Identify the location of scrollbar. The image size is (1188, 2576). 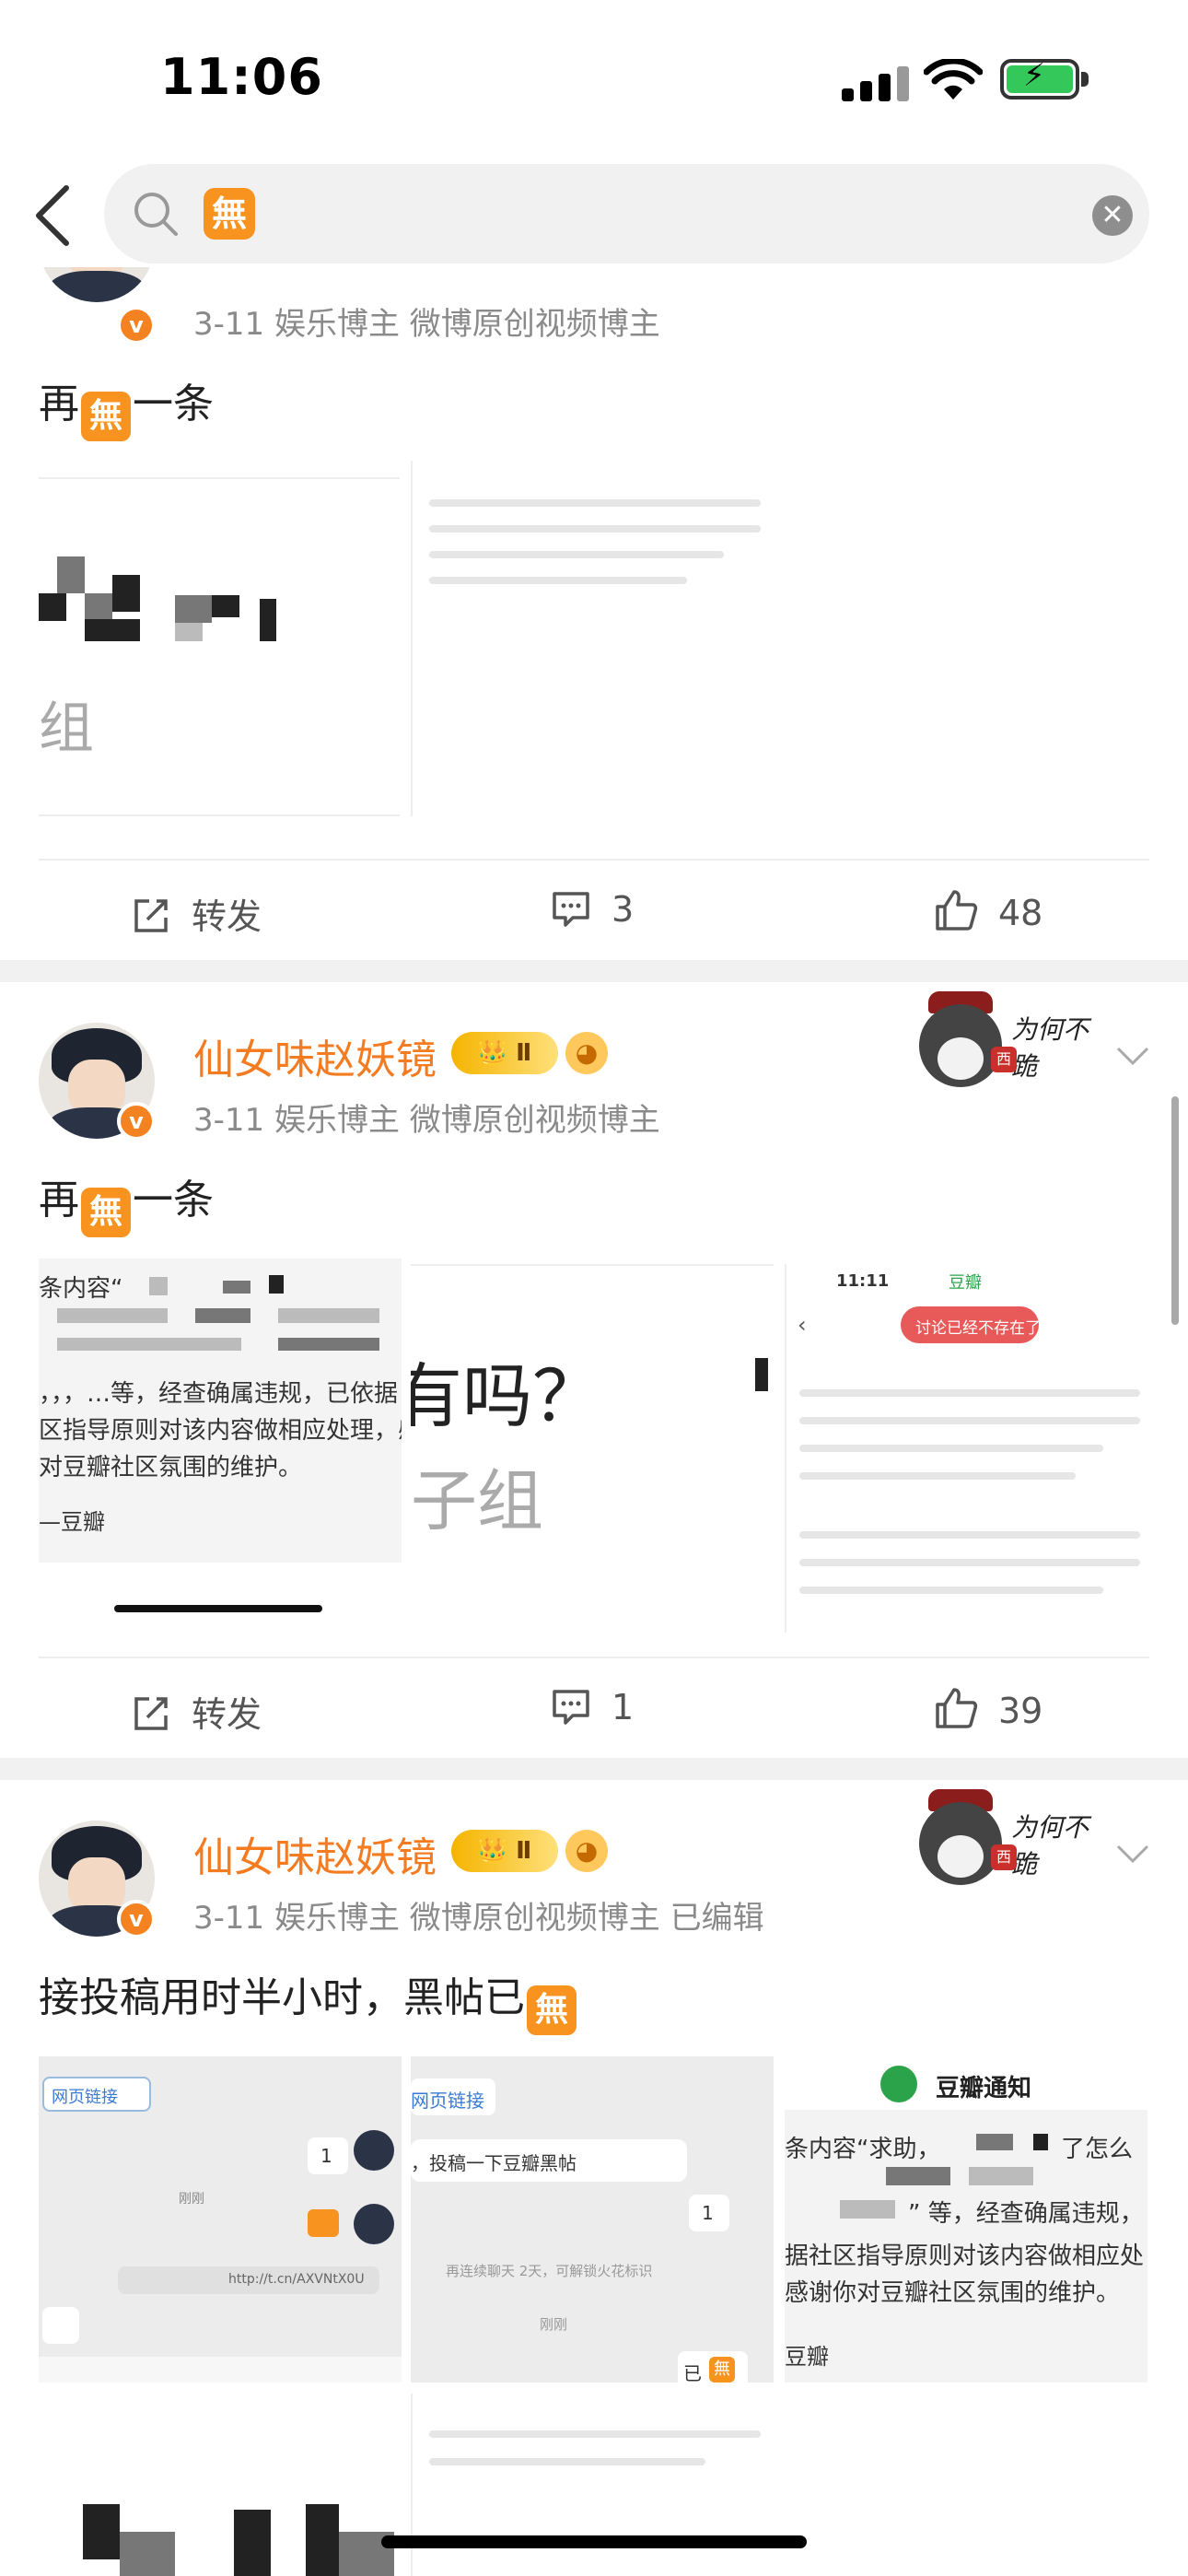
(1175, 1210).